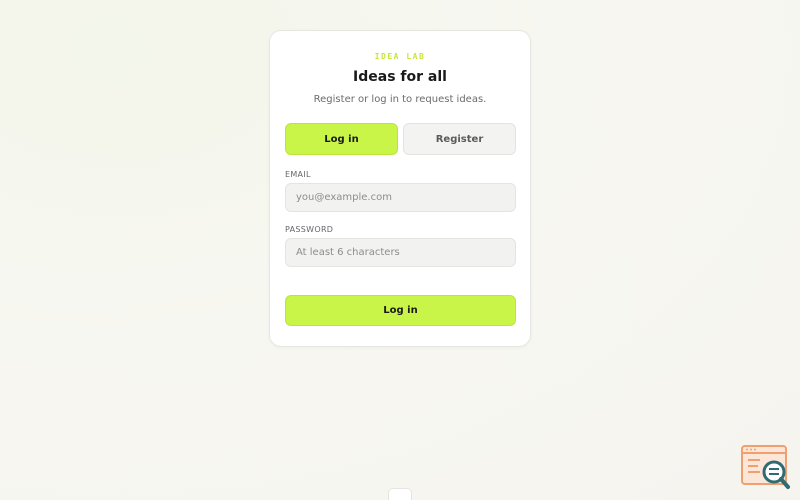 The height and width of the screenshot is (500, 800). Describe the element at coordinates (400, 310) in the screenshot. I see `log-in-button: Log in` at that location.